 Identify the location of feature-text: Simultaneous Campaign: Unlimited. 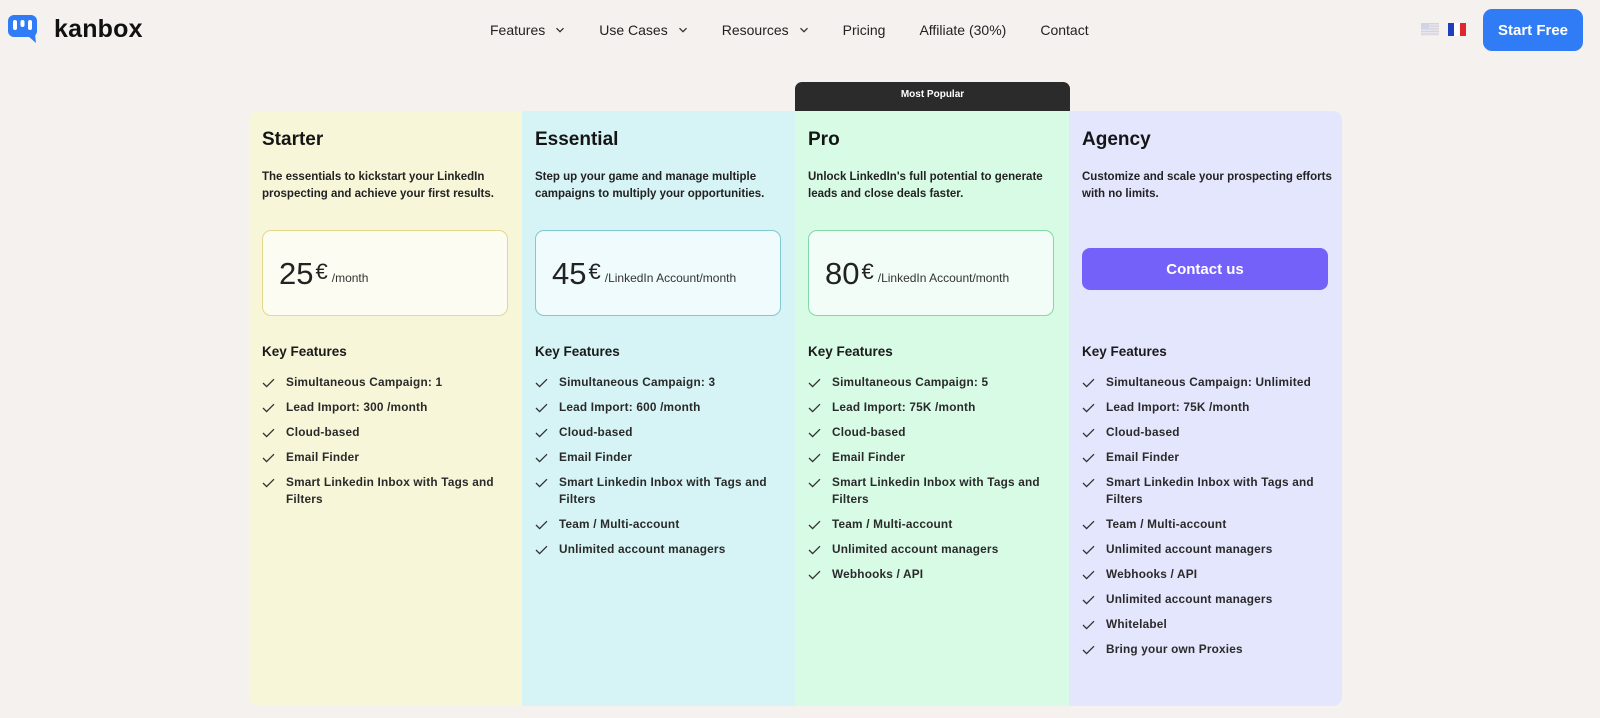
(1209, 382).